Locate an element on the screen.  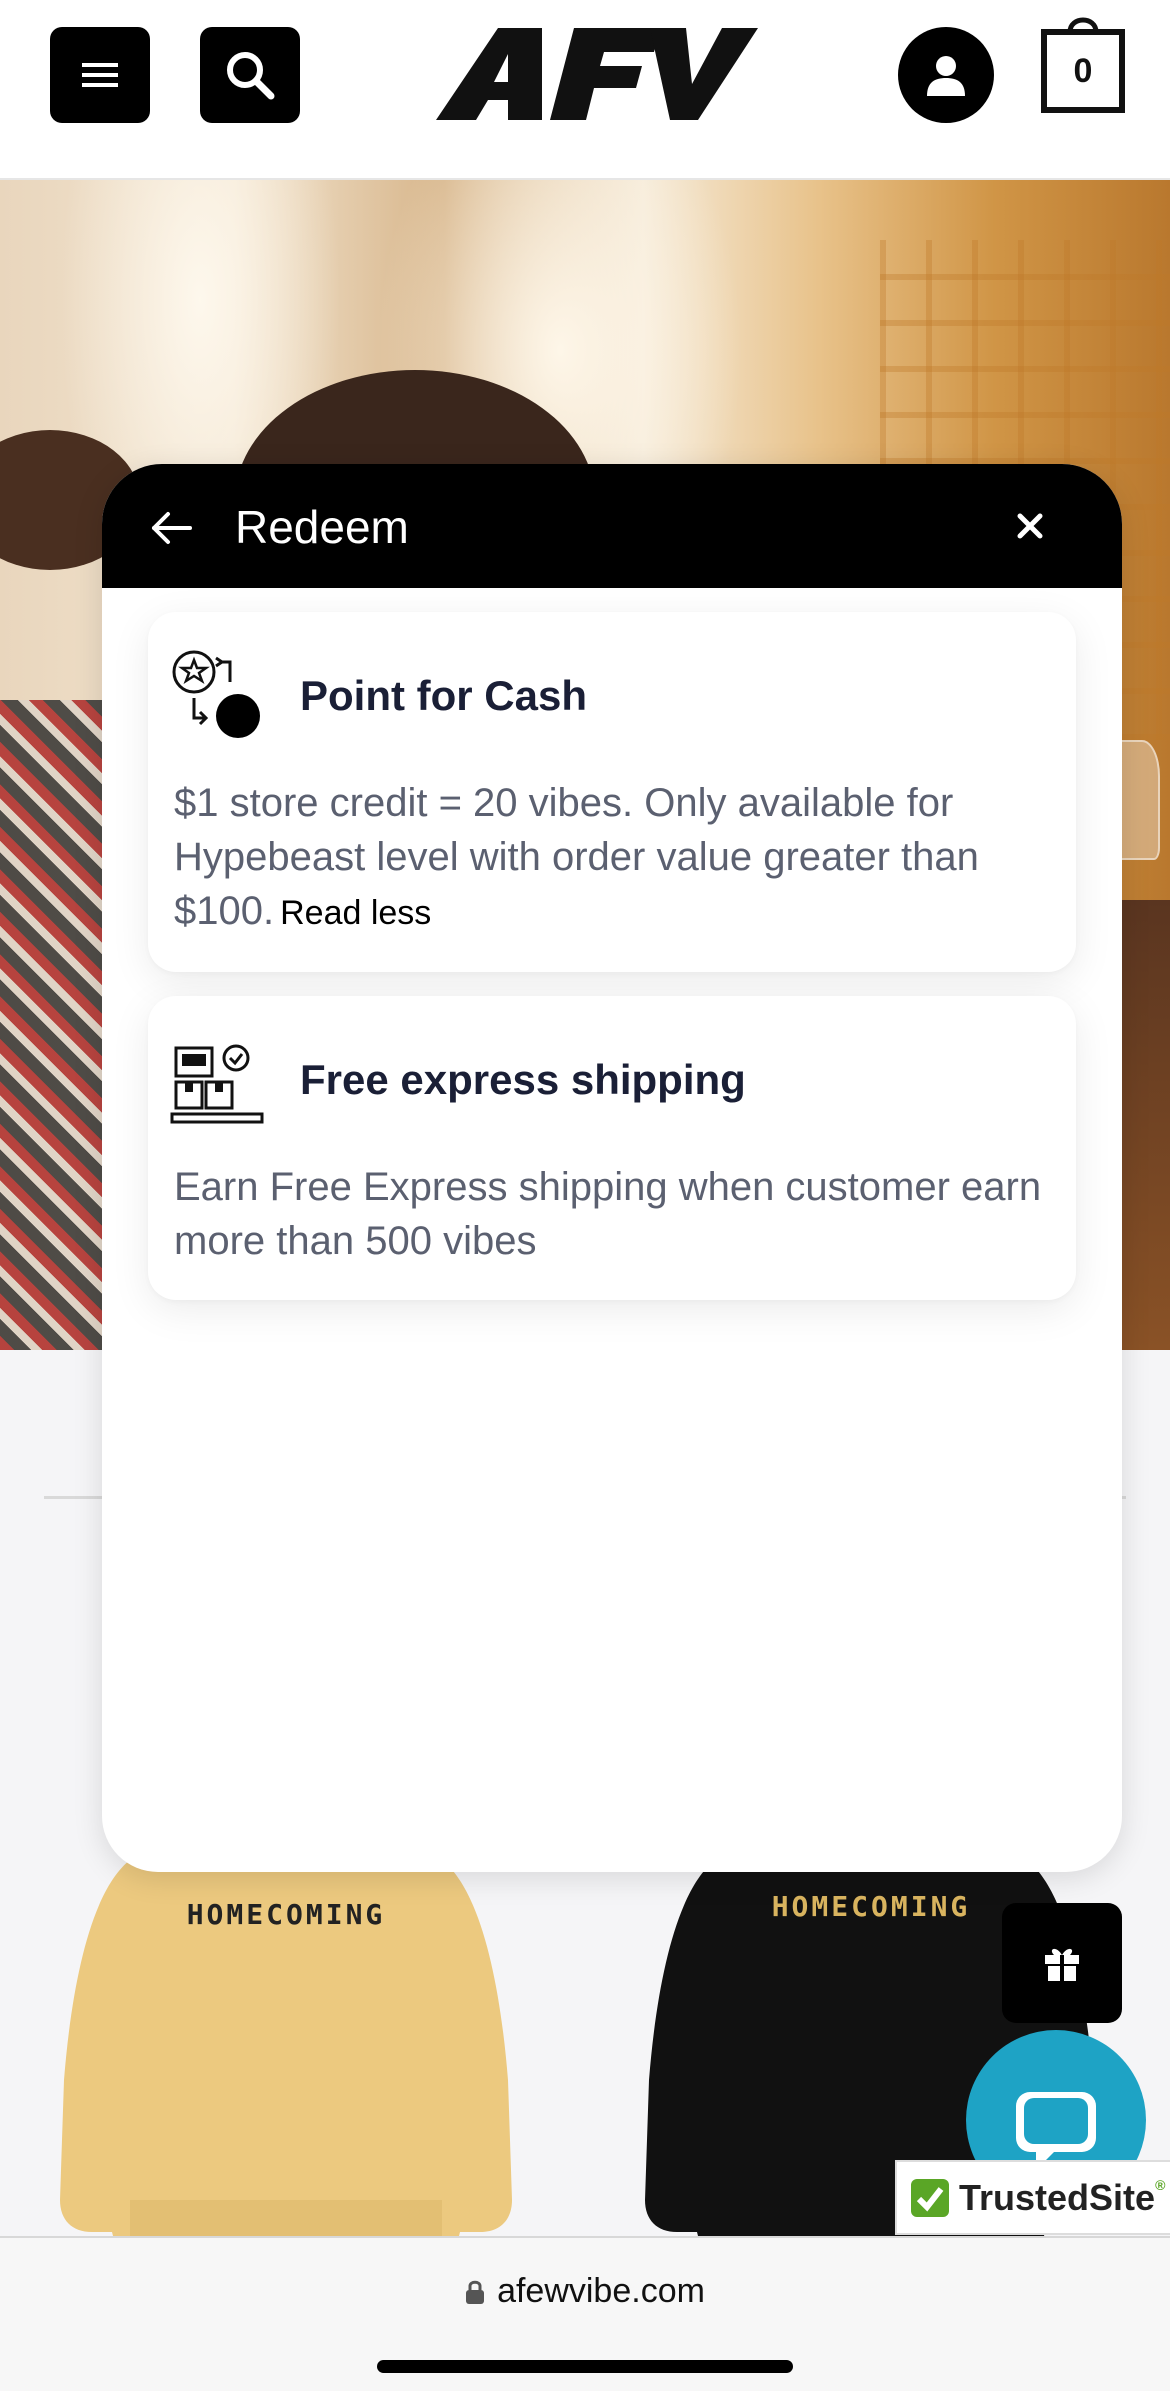
close-icon is located at coordinates (1030, 526).